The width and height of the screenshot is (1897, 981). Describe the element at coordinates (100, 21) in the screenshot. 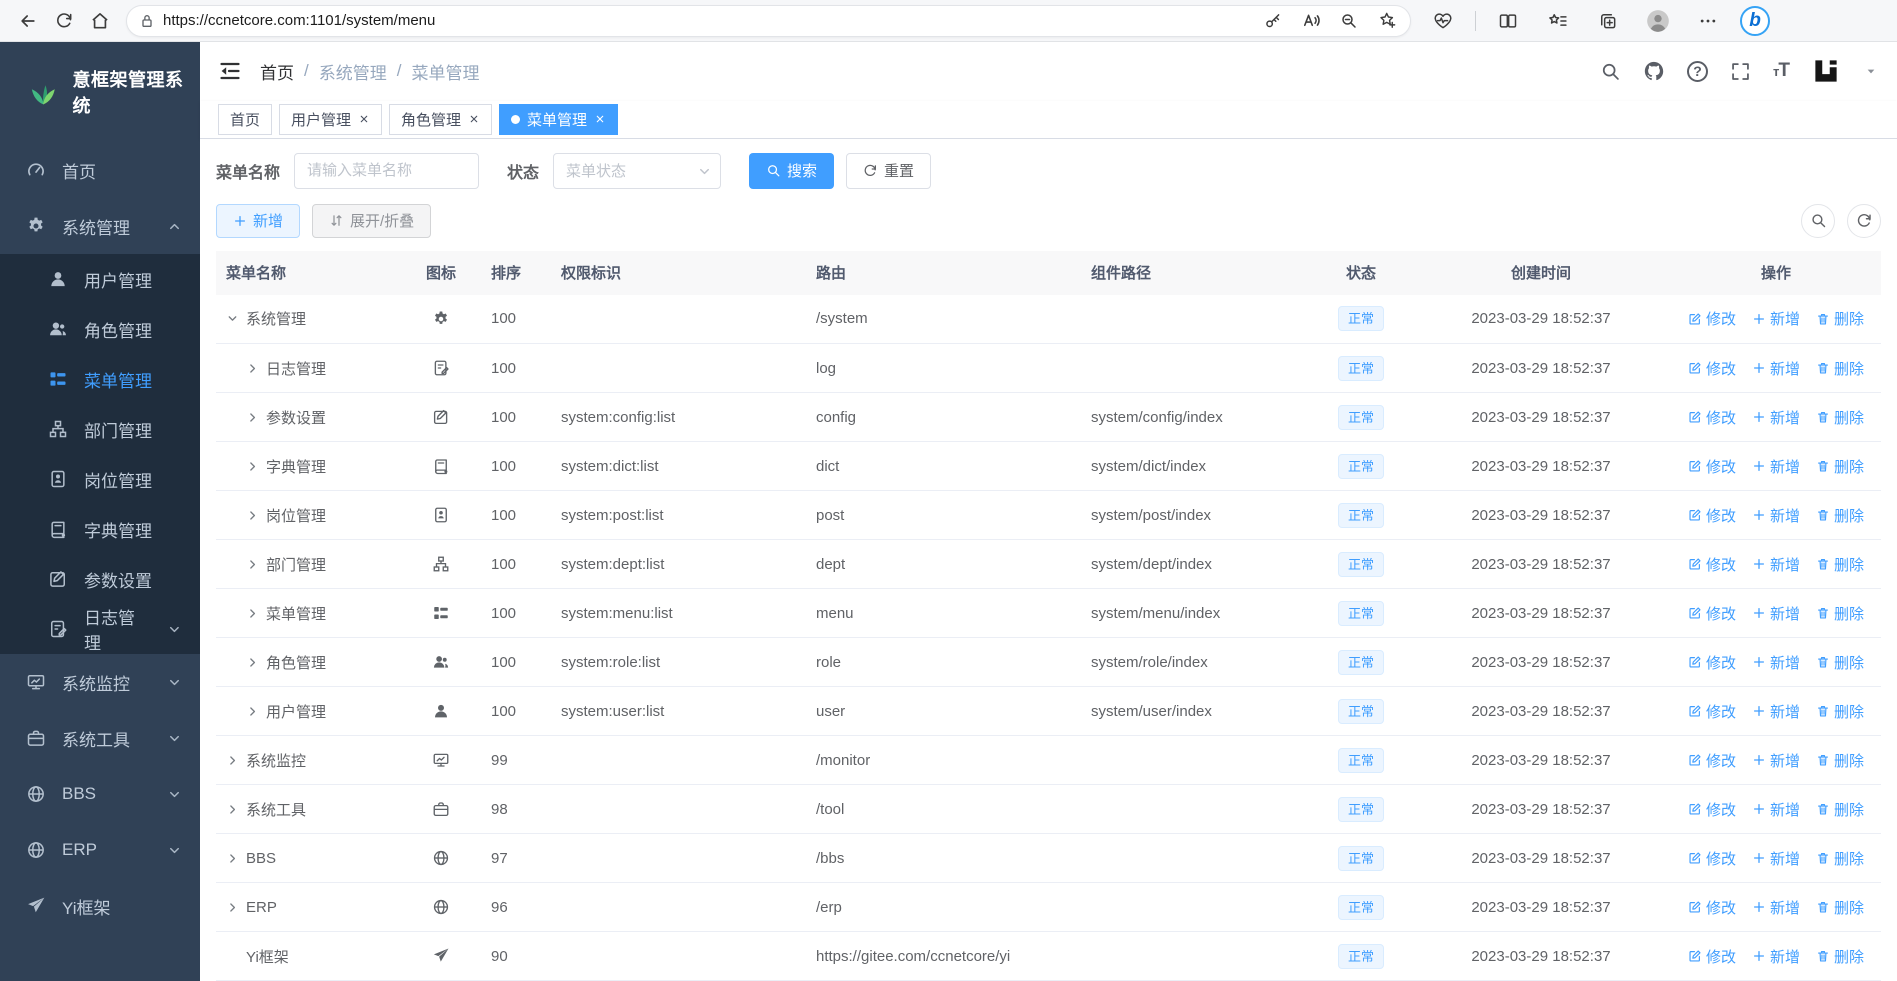

I see `browser-home-icon` at that location.